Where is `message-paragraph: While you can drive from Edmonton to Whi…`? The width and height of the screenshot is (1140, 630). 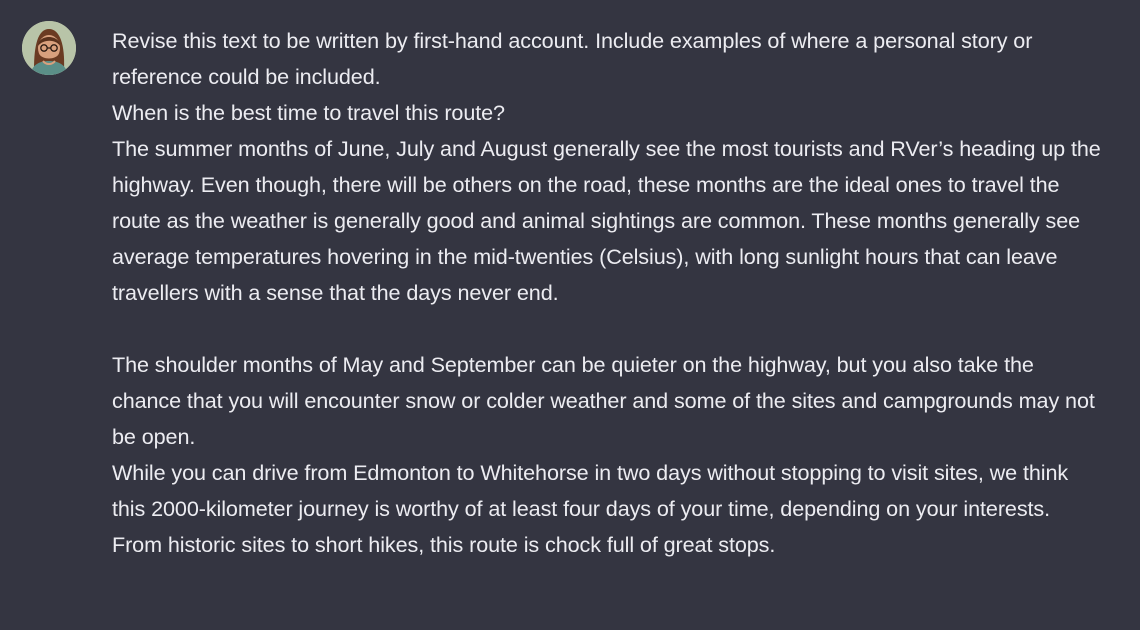 message-paragraph: While you can drive from Edmonton to Whi… is located at coordinates (590, 508).